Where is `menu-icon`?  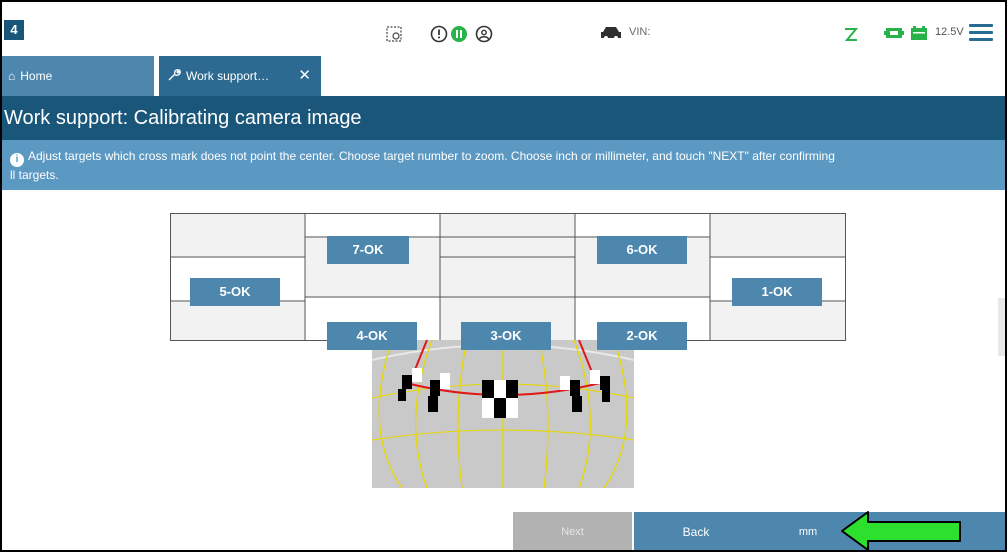
menu-icon is located at coordinates (981, 33).